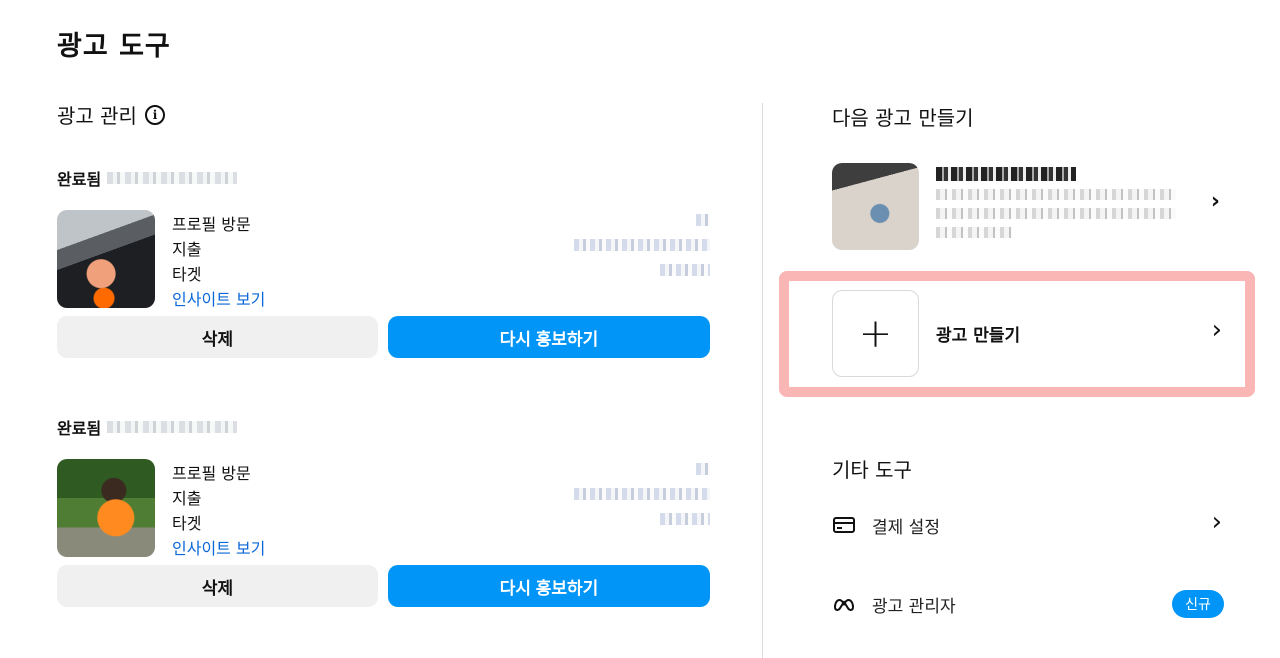  I want to click on ads-manager-label: 광고 관리자, so click(914, 607).